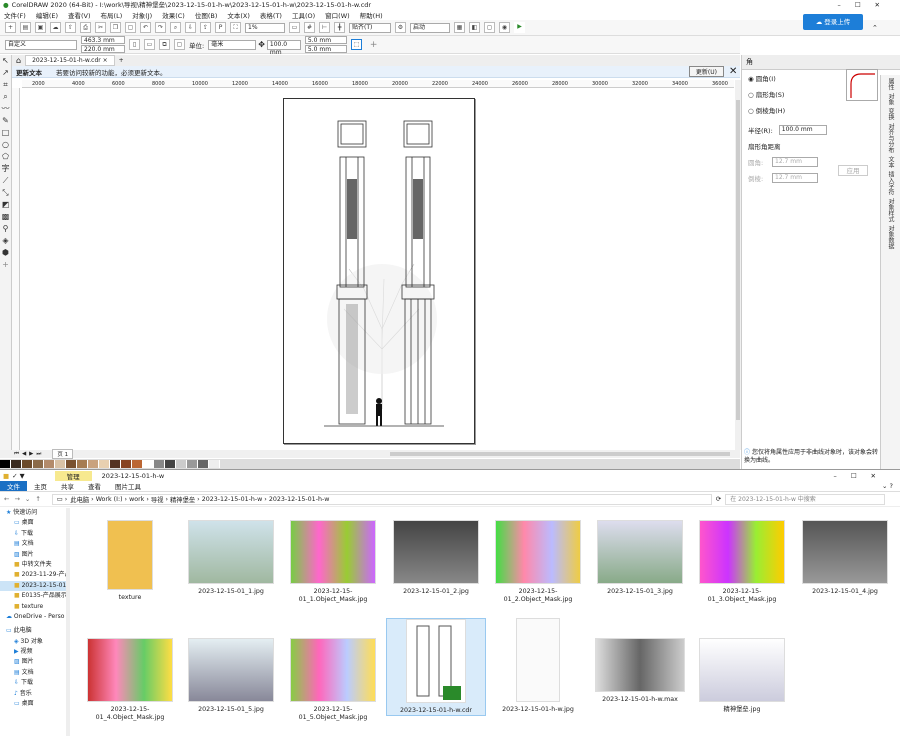  What do you see at coordinates (34, 534) in the screenshot?
I see `nav-item: ⇩ 下载` at bounding box center [34, 534].